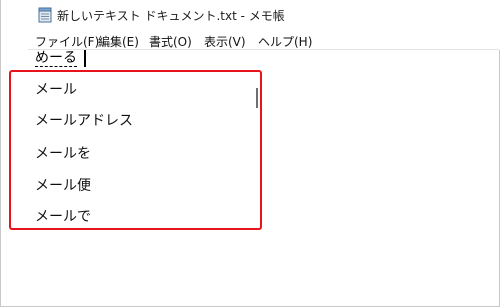 Image resolution: width=500 pixels, height=307 pixels. I want to click on menu-edit: 編集(E), so click(118, 41).